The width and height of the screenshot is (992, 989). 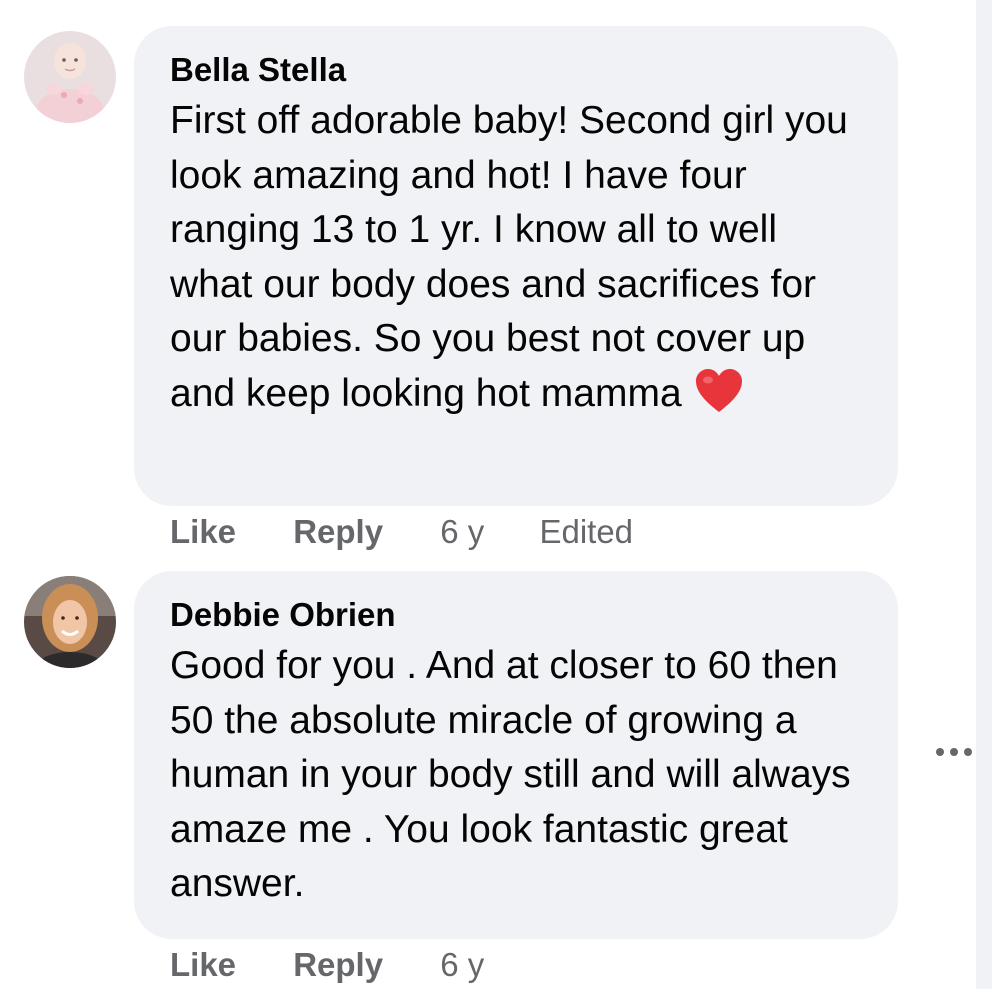 I want to click on comment-author: Bella Stella, so click(x=516, y=70).